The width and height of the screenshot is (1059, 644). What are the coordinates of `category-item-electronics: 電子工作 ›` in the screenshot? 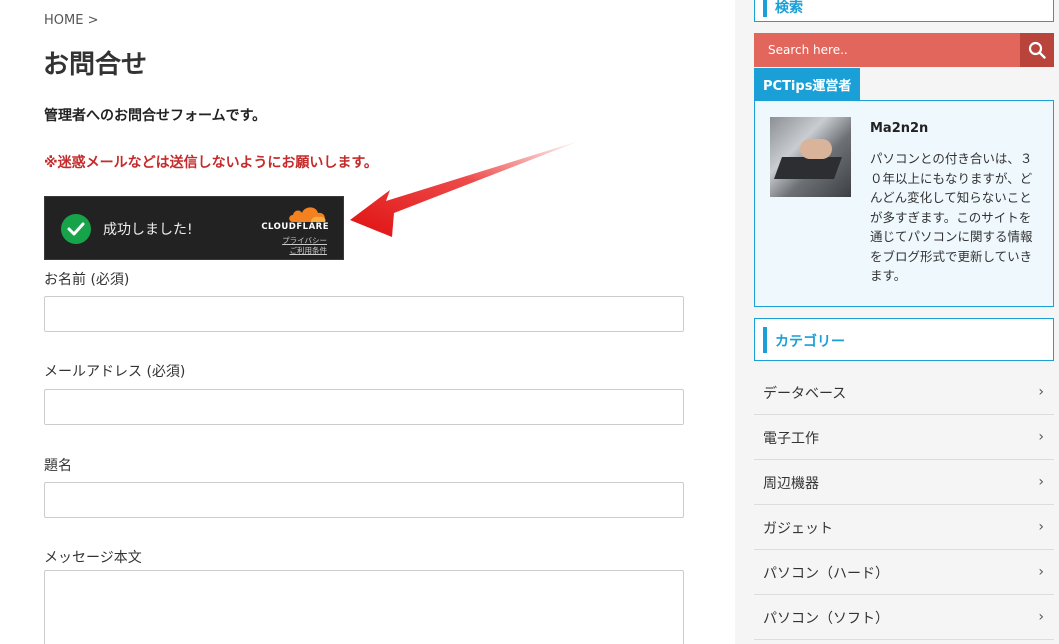 It's located at (904, 437).